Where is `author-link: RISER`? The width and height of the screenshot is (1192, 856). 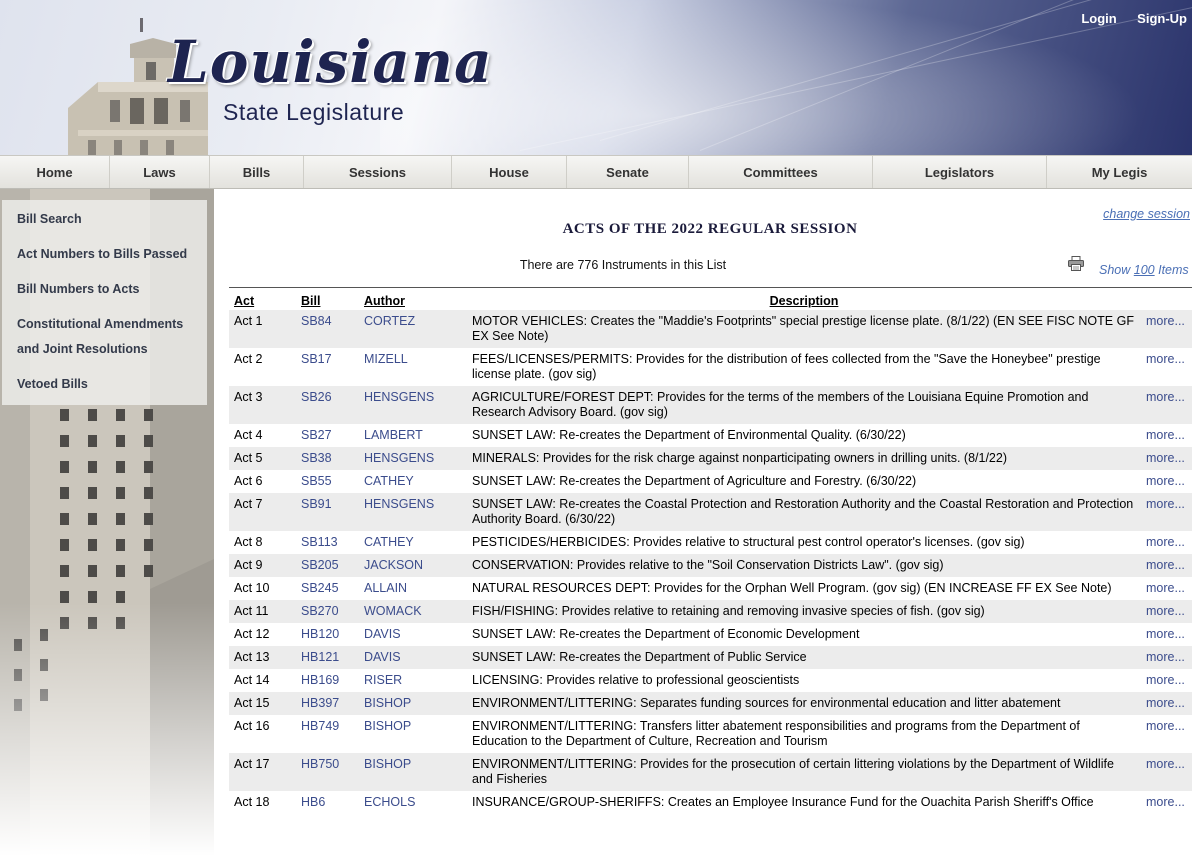
author-link: RISER is located at coordinates (413, 680).